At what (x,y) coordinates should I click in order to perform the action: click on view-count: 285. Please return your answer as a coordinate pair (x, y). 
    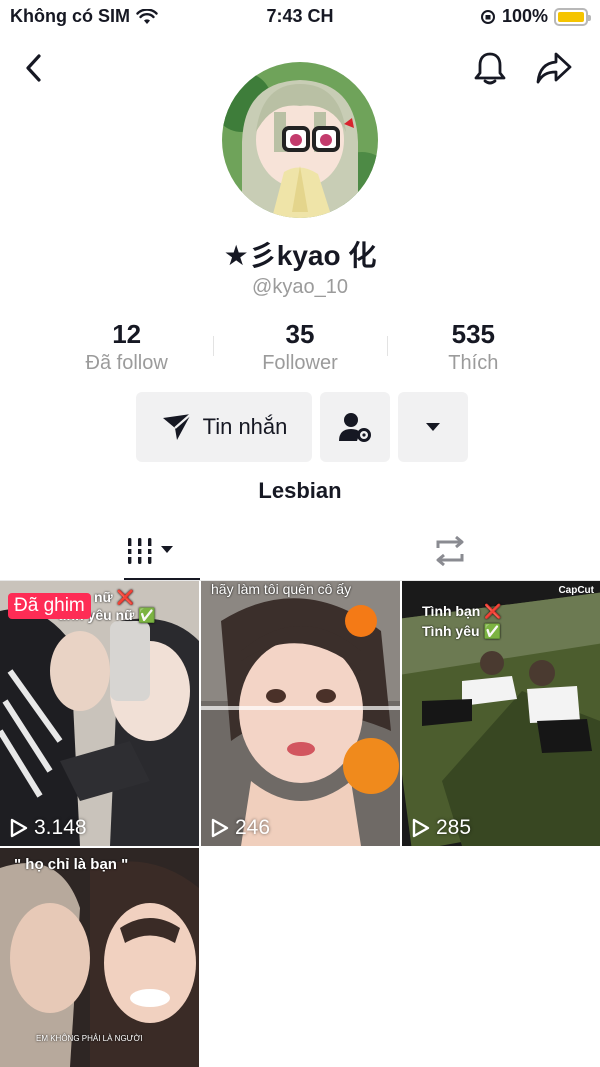
    Looking at the image, I should click on (441, 828).